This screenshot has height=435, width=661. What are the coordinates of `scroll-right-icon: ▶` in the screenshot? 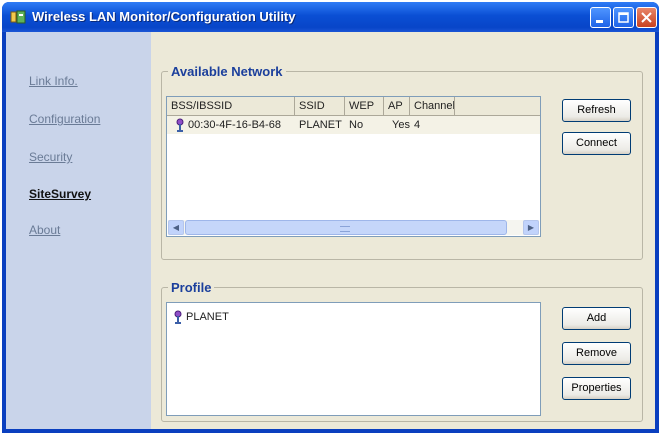 It's located at (531, 227).